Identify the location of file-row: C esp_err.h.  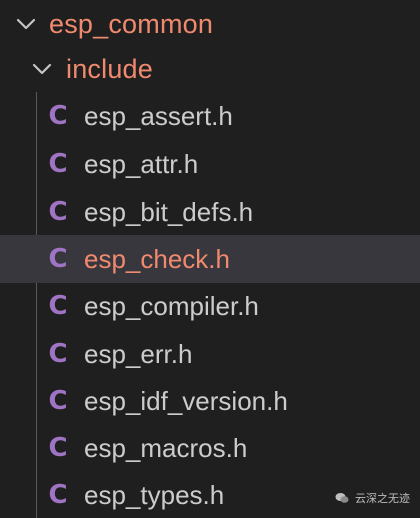
(210, 354).